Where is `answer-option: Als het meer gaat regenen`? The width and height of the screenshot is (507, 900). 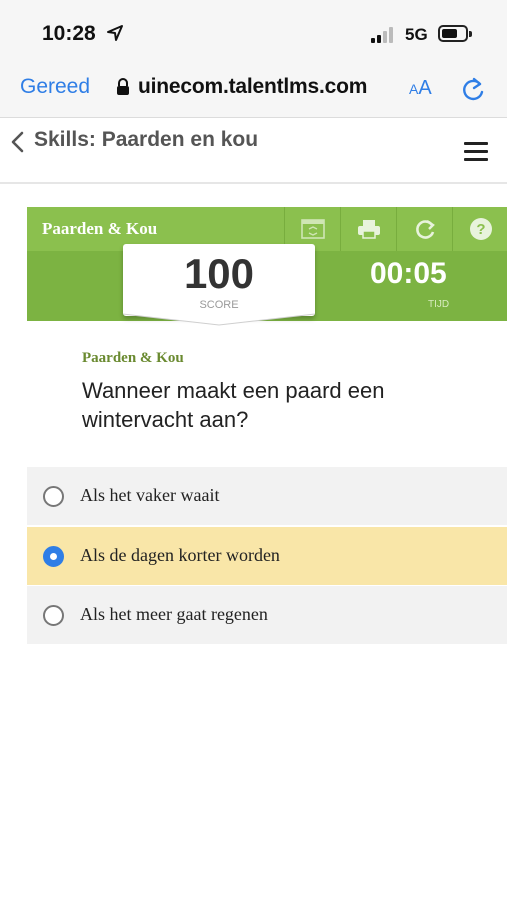
answer-option: Als het meer gaat regenen is located at coordinates (267, 615).